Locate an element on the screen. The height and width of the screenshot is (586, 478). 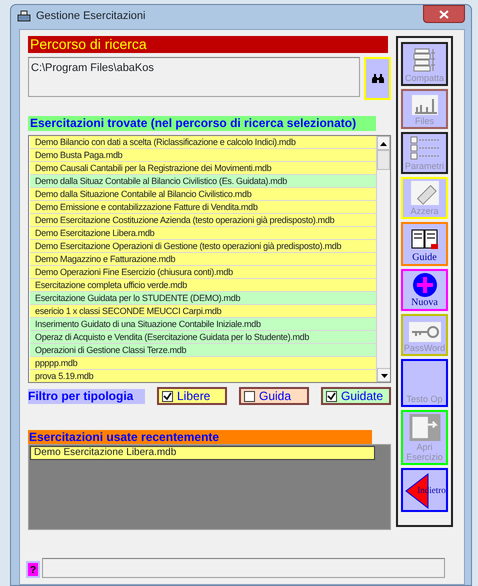
list-item: Demo Busta Paga.mdb is located at coordinates (203, 155).